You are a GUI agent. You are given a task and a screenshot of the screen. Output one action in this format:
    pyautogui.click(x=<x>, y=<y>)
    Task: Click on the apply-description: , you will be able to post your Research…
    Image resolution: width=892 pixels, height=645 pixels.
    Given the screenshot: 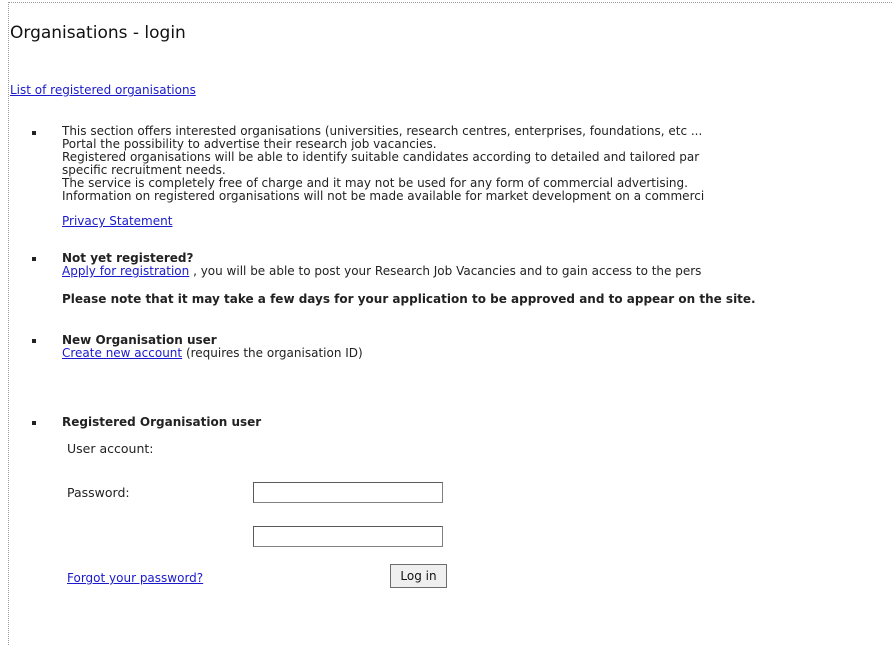 What is the action you would take?
    pyautogui.click(x=445, y=271)
    